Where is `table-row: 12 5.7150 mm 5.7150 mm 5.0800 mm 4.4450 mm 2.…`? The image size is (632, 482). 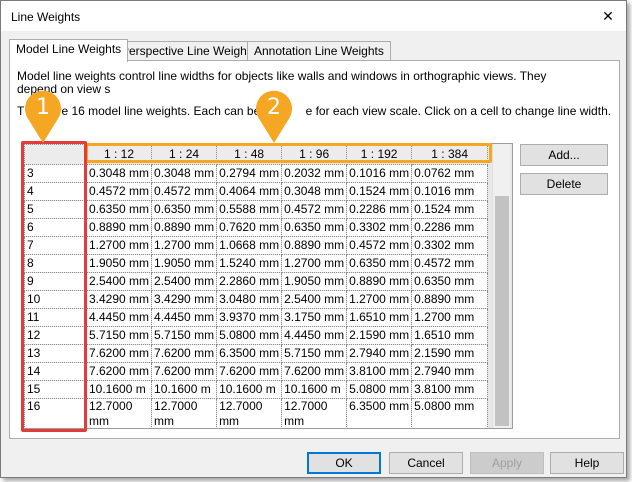
table-row: 12 5.7150 mm 5.7150 mm 5.0800 mm 4.4450 mm 2.… is located at coordinates (256, 335).